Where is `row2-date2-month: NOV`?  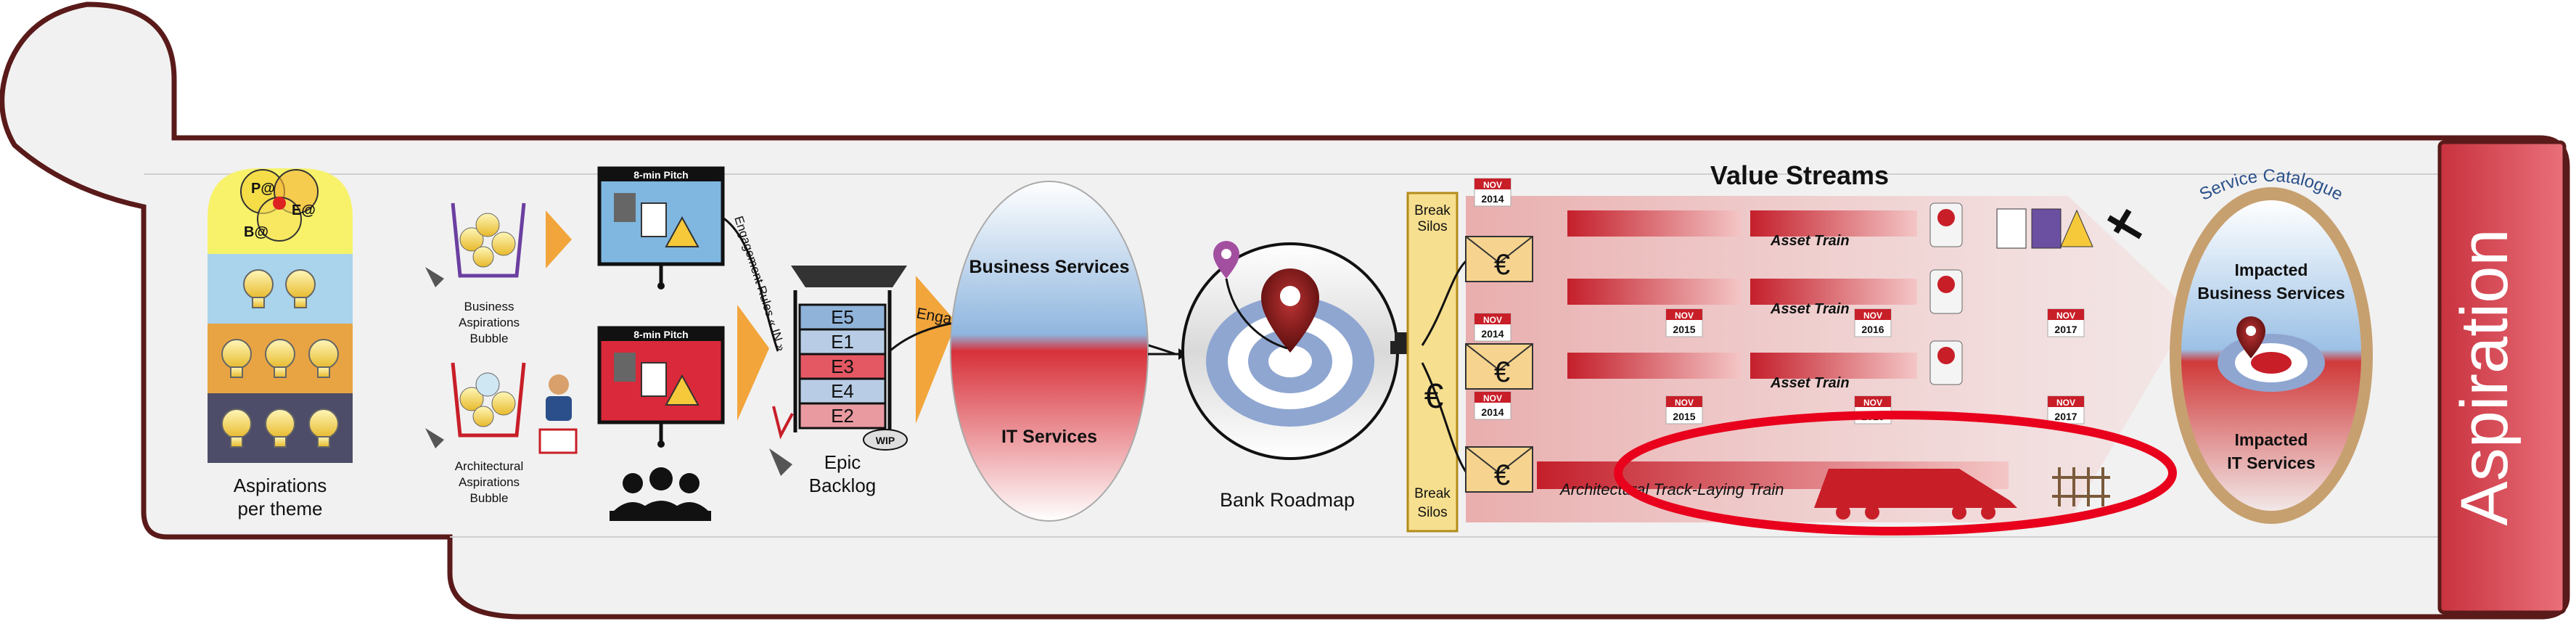 row2-date2-month: NOV is located at coordinates (1872, 316).